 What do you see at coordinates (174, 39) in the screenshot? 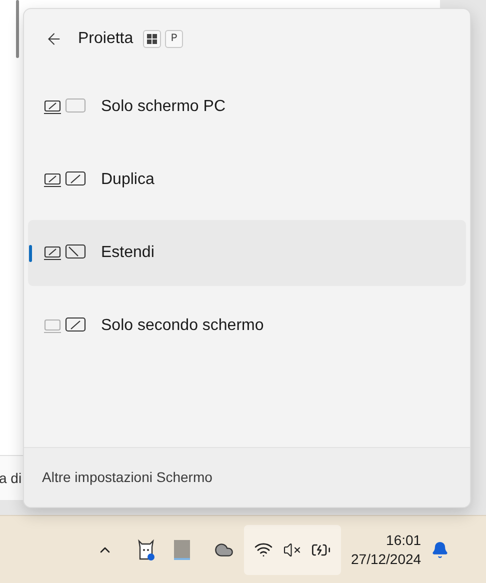
I see `shortcut-key: P` at bounding box center [174, 39].